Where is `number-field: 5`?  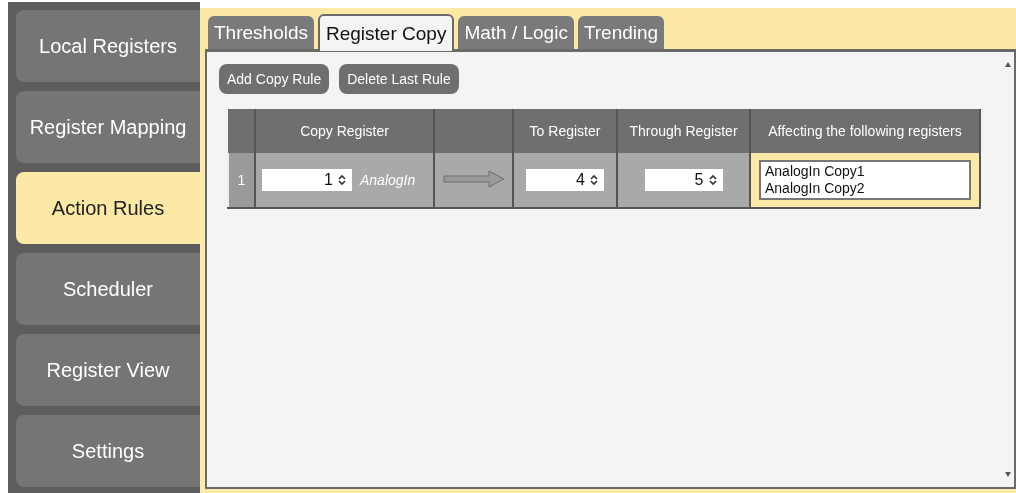
number-field: 5 is located at coordinates (683, 180).